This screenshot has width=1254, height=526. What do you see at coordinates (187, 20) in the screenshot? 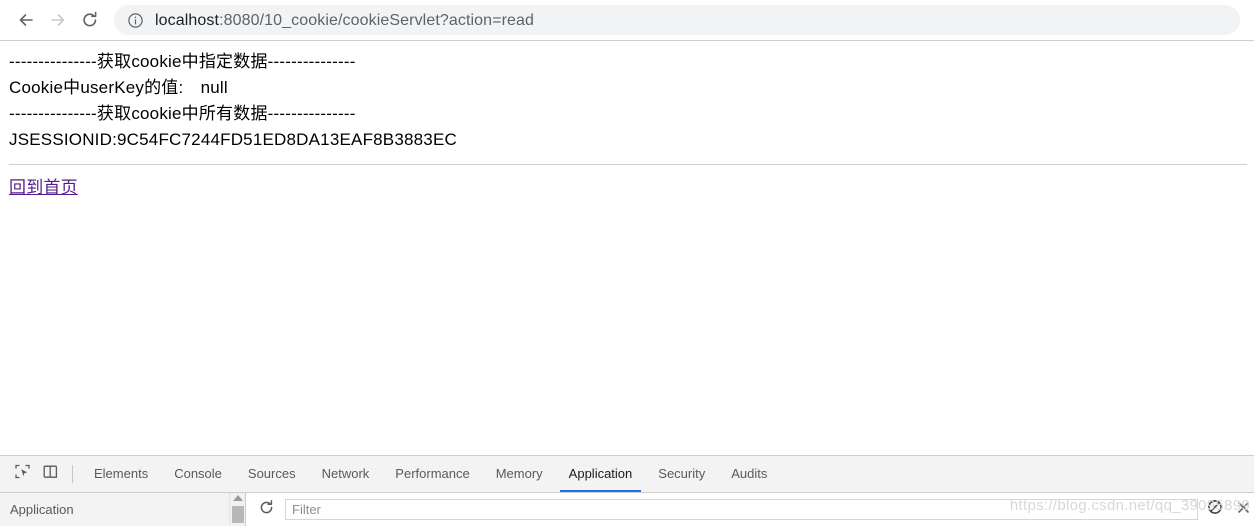
I see `address-bar-host: localhost` at bounding box center [187, 20].